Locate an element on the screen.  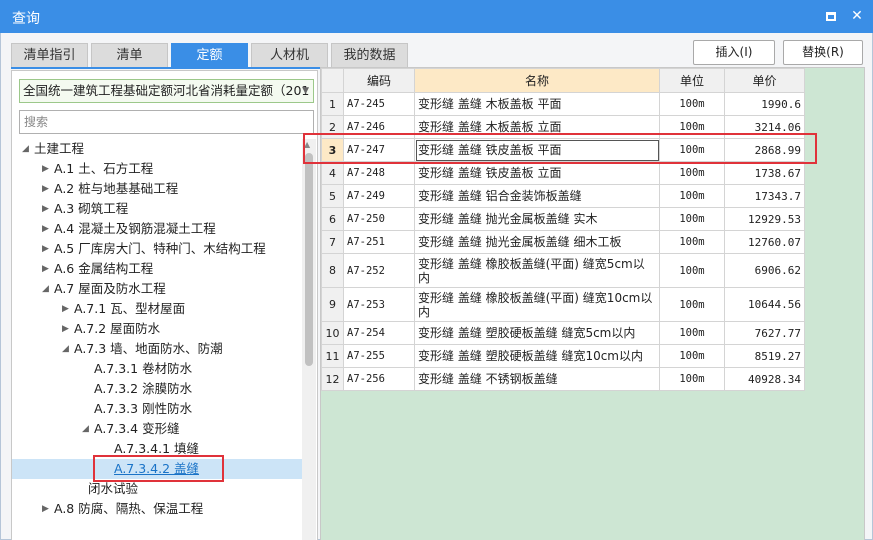
tree-node: ▶ A.4 混凝土及钢筋混凝土工程 is located at coordinates (157, 229).